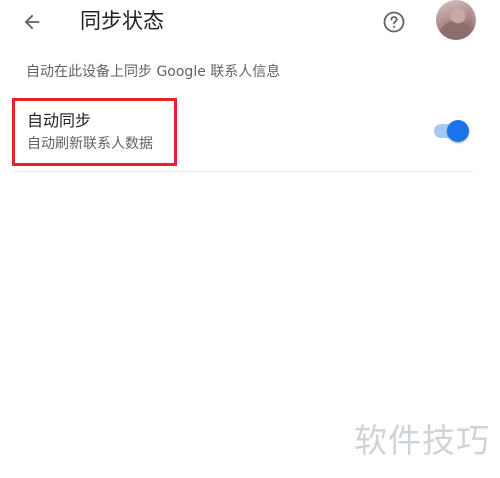 The image size is (500, 478). I want to click on help-button, so click(394, 22).